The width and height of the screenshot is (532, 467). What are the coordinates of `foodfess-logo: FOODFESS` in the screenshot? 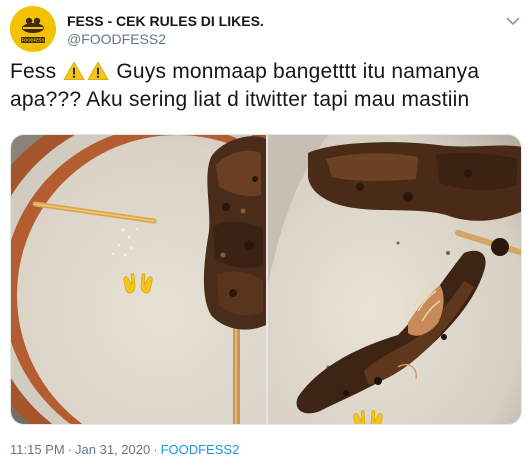 It's located at (33, 29).